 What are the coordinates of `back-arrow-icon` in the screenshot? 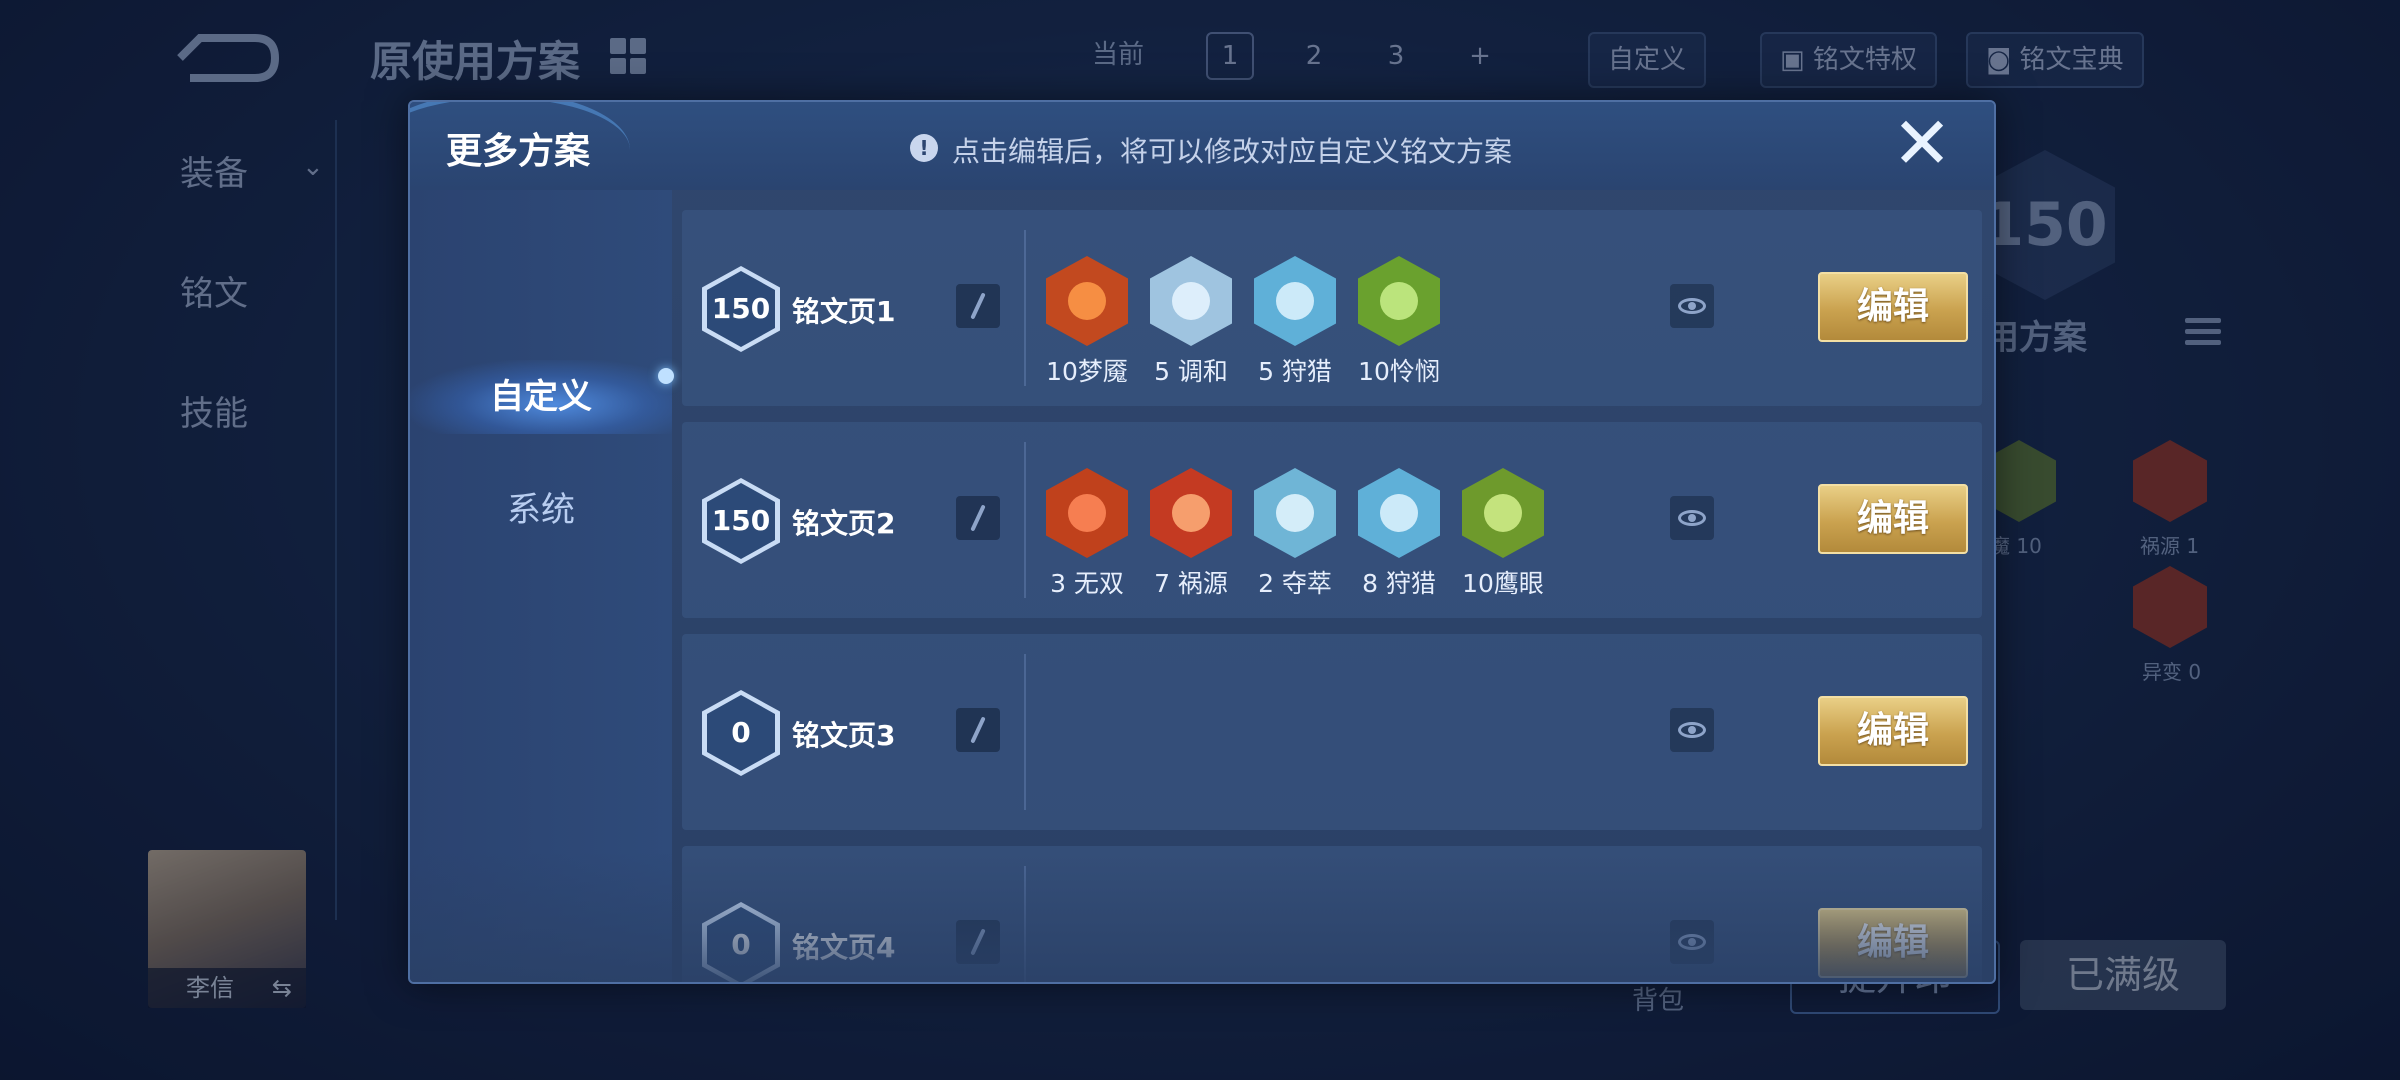 It's located at (228, 58).